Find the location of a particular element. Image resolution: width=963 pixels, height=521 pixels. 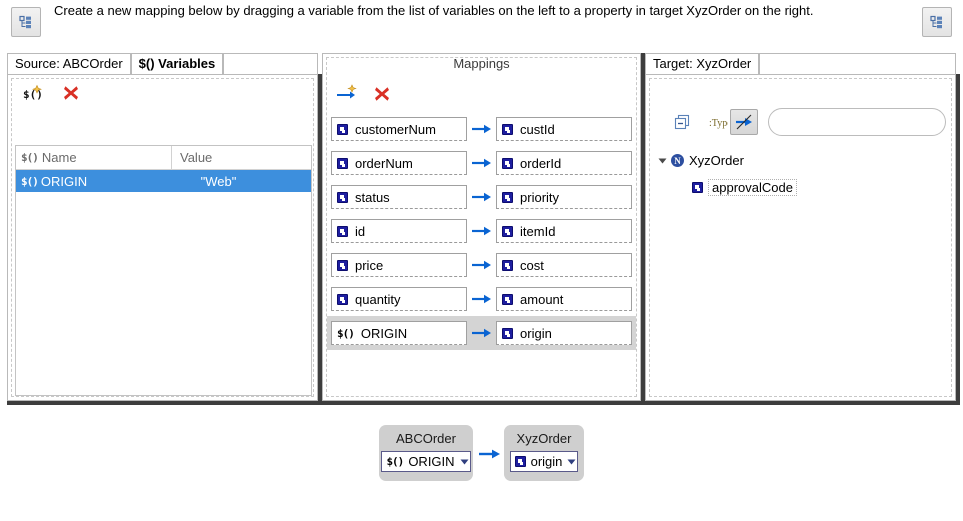

mapping-row: price cost is located at coordinates (481, 265).